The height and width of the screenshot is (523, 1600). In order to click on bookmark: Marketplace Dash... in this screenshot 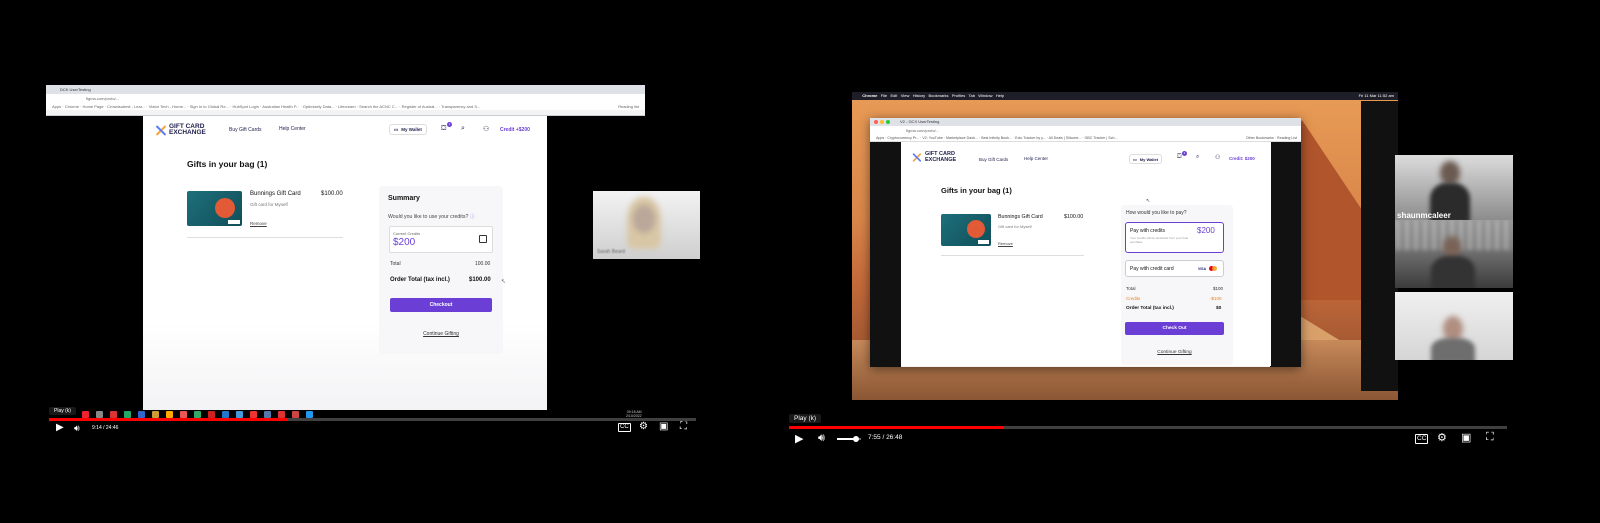, I will do `click(962, 138)`.